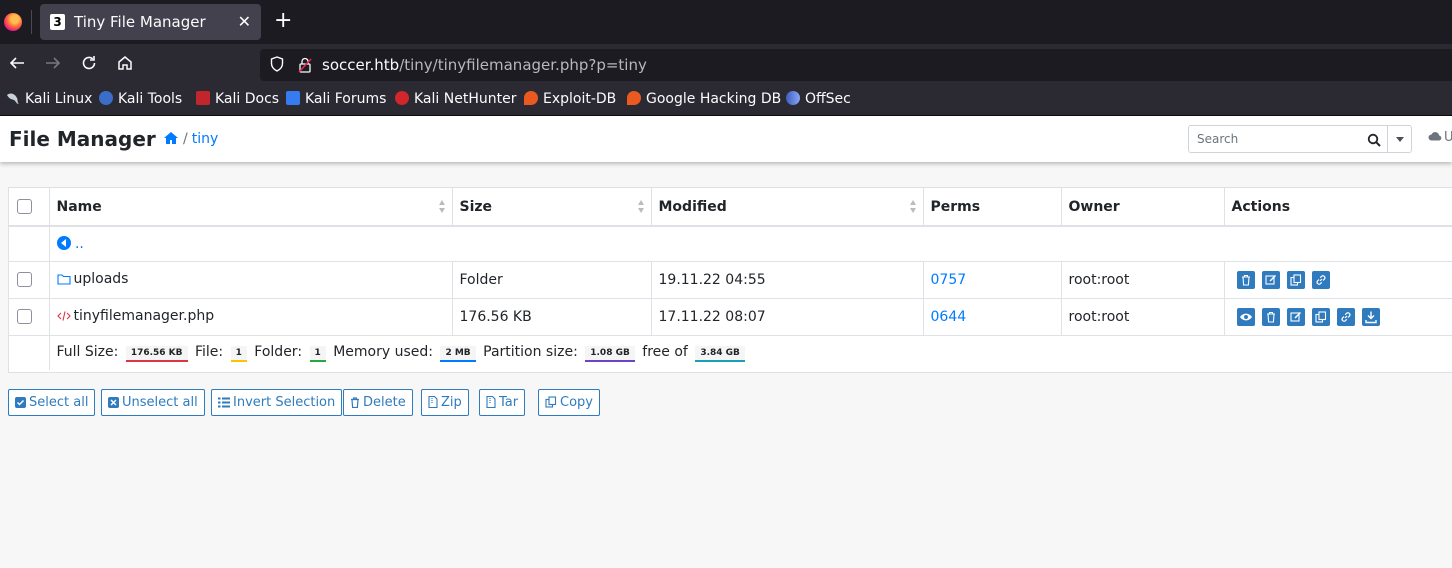 The height and width of the screenshot is (568, 1452). What do you see at coordinates (190, 139) in the screenshot?
I see `breadcrumb: / tiny` at bounding box center [190, 139].